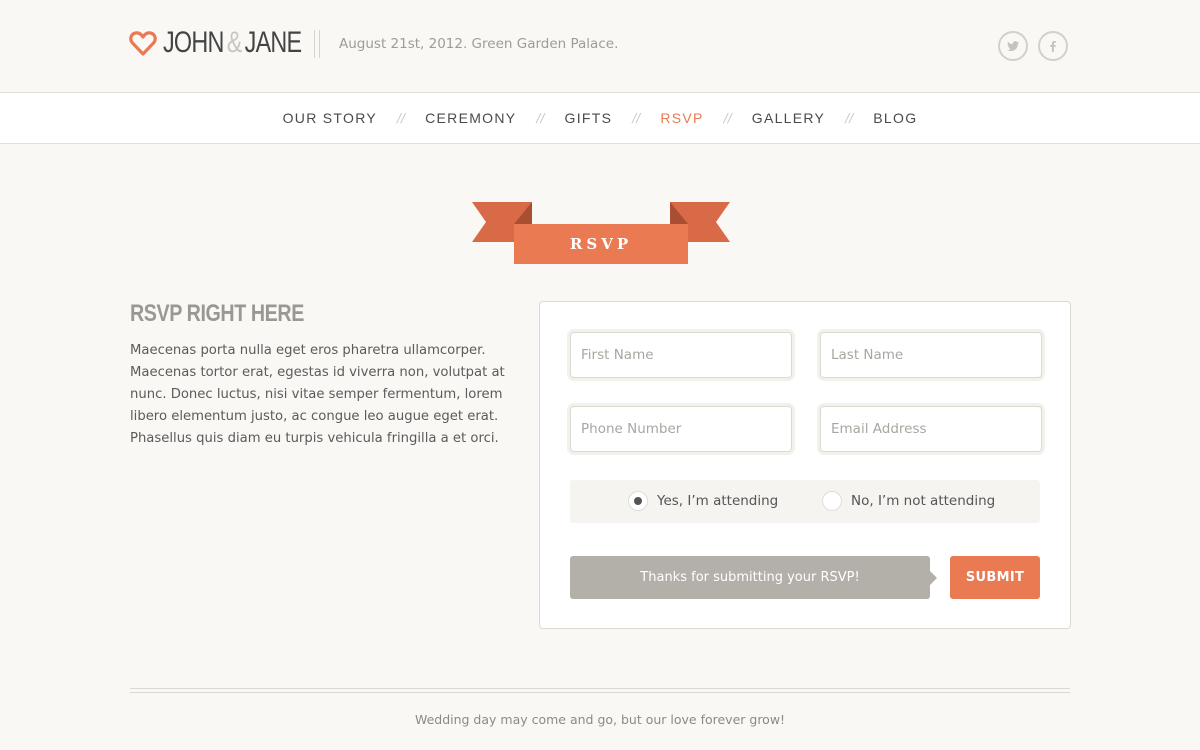 This screenshot has width=1200, height=750. What do you see at coordinates (600, 690) in the screenshot?
I see `footer-divider` at bounding box center [600, 690].